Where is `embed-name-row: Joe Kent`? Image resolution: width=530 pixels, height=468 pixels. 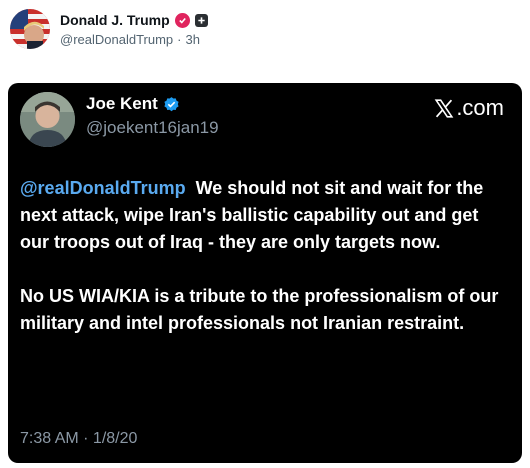
embed-name-row: Joe Kent is located at coordinates (133, 104).